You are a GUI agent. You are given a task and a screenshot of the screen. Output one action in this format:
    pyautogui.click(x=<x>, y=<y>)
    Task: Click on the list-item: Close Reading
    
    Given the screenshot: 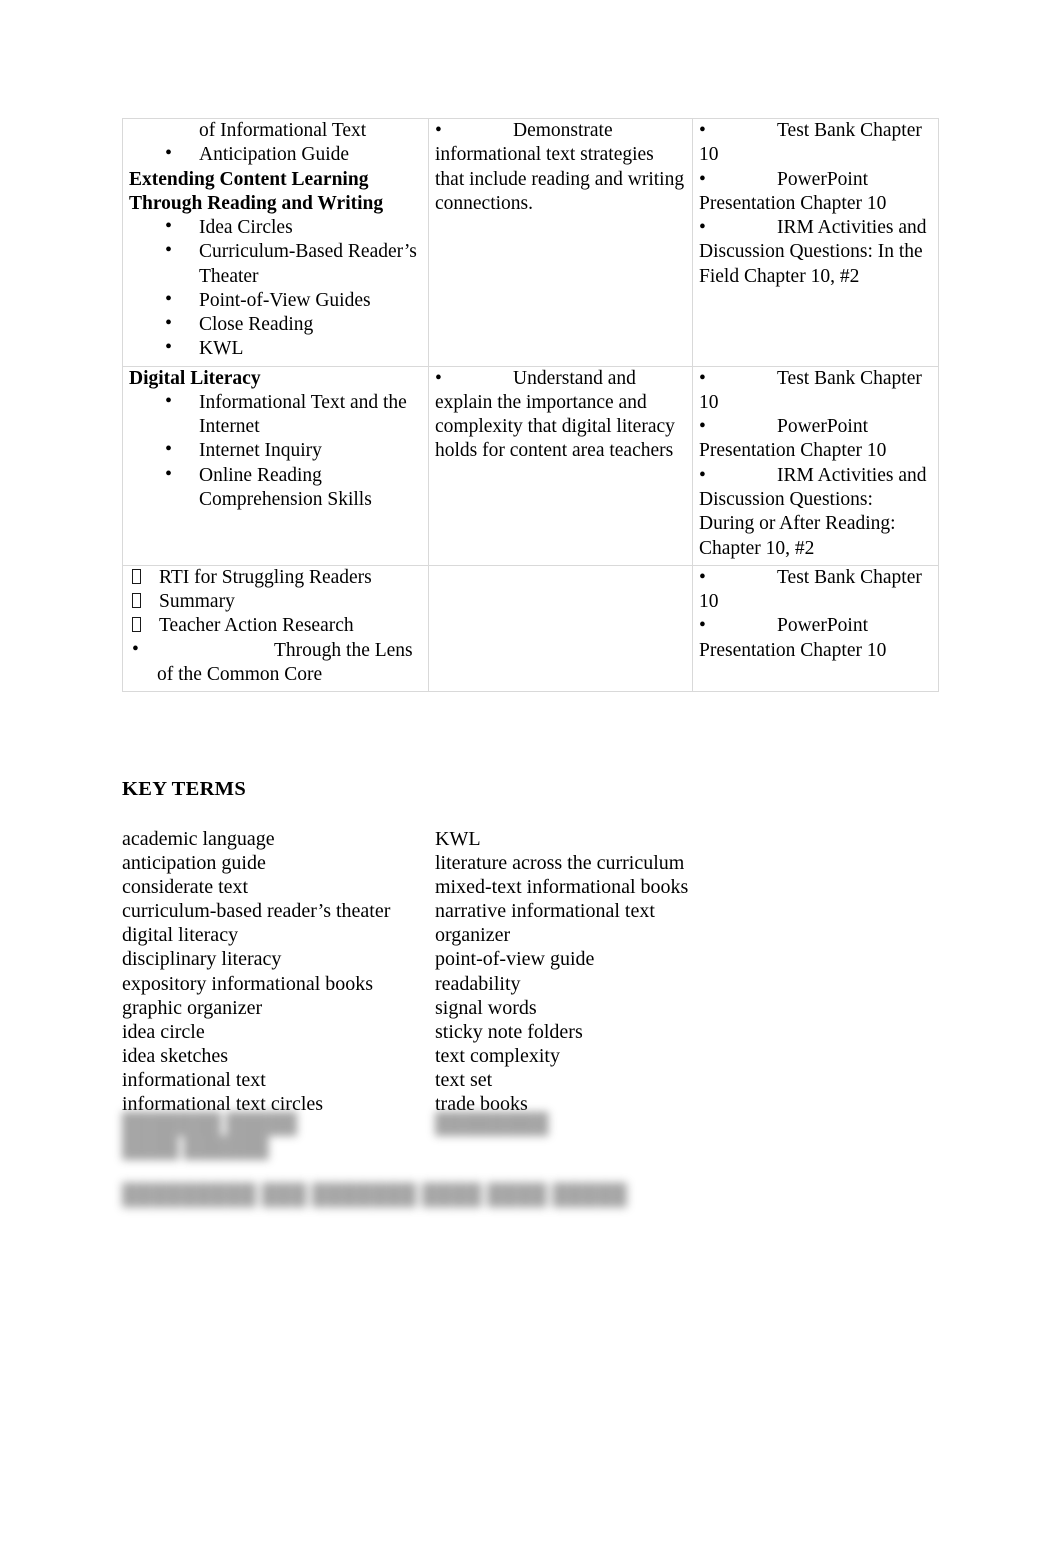 What is the action you would take?
    pyautogui.click(x=275, y=324)
    